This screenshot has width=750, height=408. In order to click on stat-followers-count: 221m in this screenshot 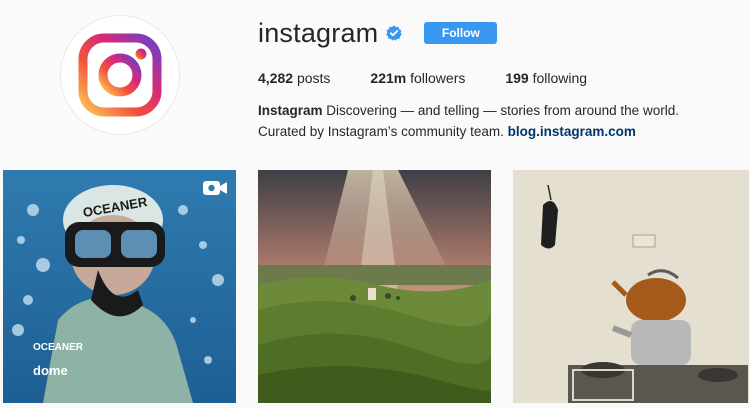, I will do `click(388, 78)`.